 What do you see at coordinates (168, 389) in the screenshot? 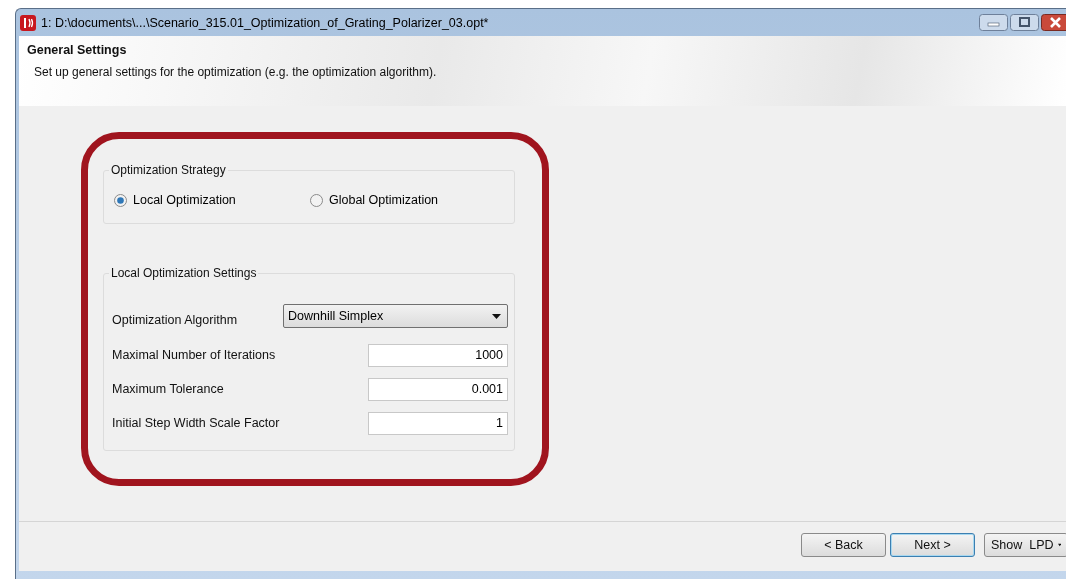
I see `field-label: Maximum Tolerance` at bounding box center [168, 389].